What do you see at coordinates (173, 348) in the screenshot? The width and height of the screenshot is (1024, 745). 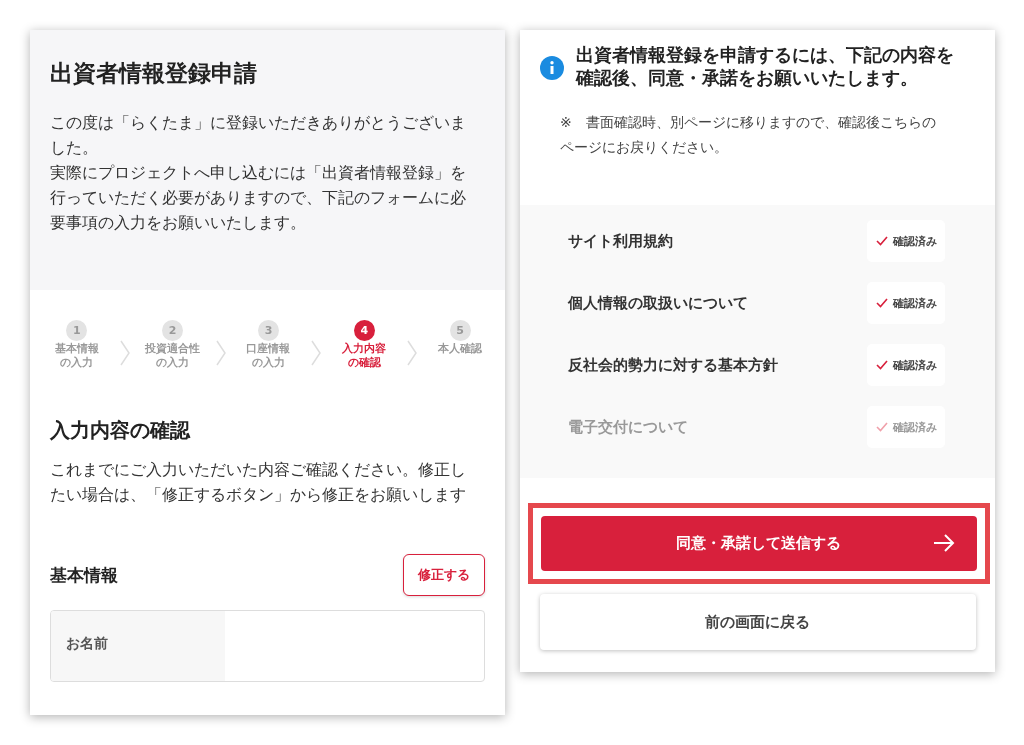 I see `step-label: 投資適合性` at bounding box center [173, 348].